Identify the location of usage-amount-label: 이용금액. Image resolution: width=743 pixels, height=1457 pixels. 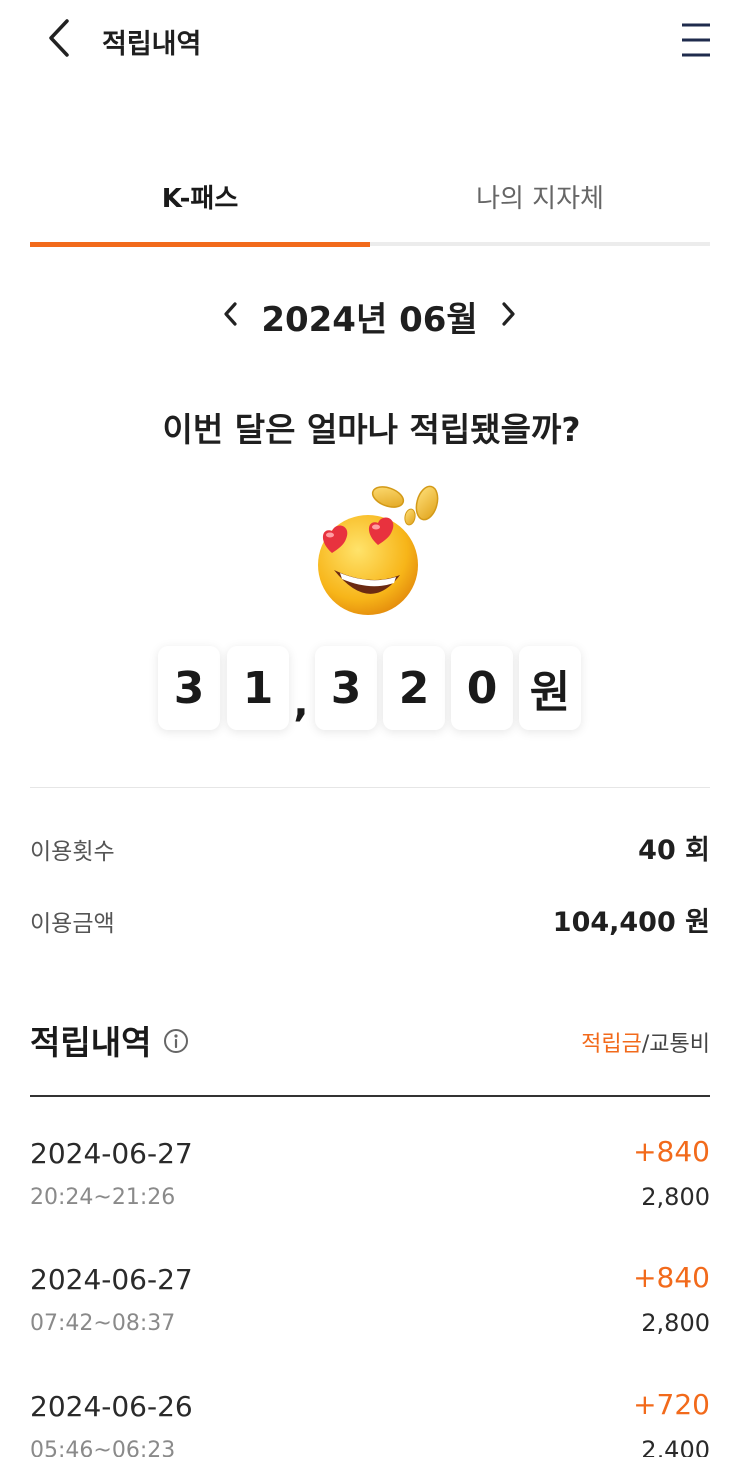
(72, 924).